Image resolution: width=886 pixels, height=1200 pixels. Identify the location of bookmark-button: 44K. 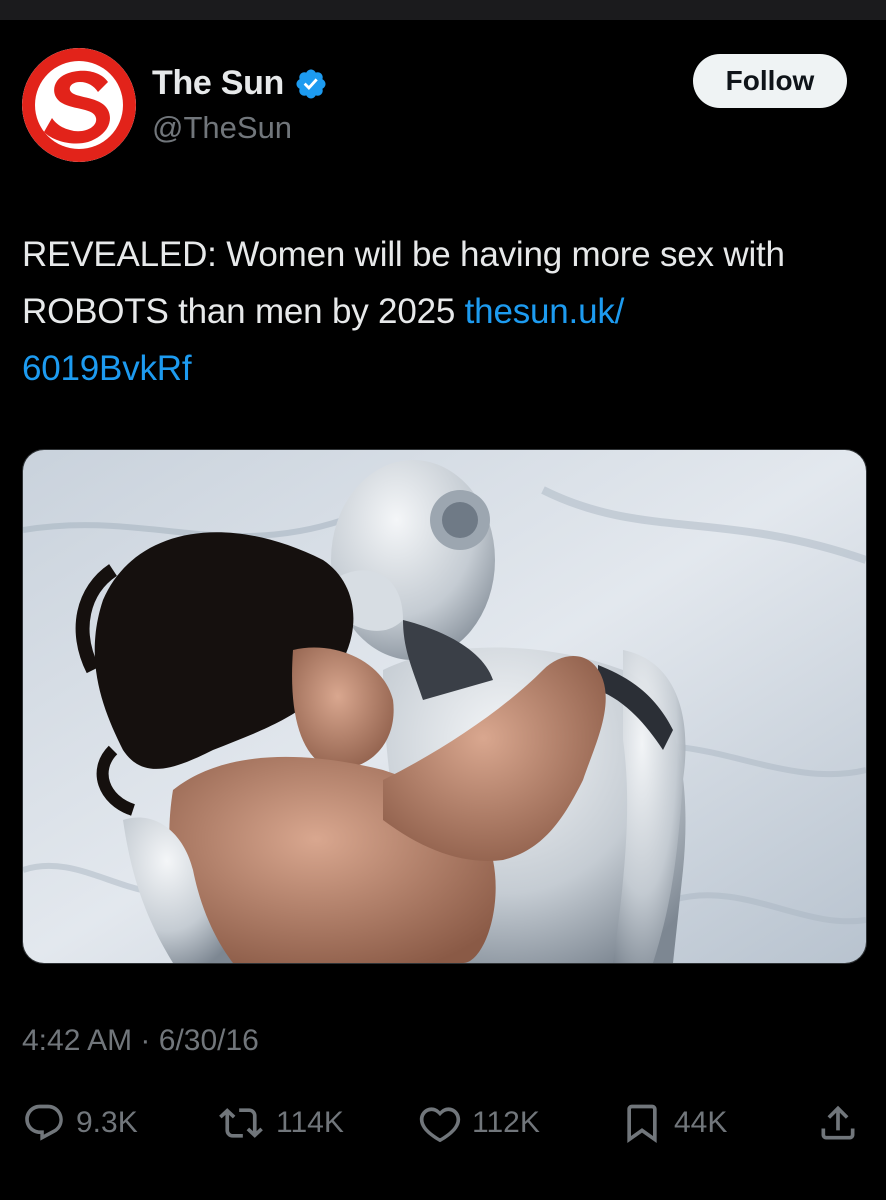
(673, 1123).